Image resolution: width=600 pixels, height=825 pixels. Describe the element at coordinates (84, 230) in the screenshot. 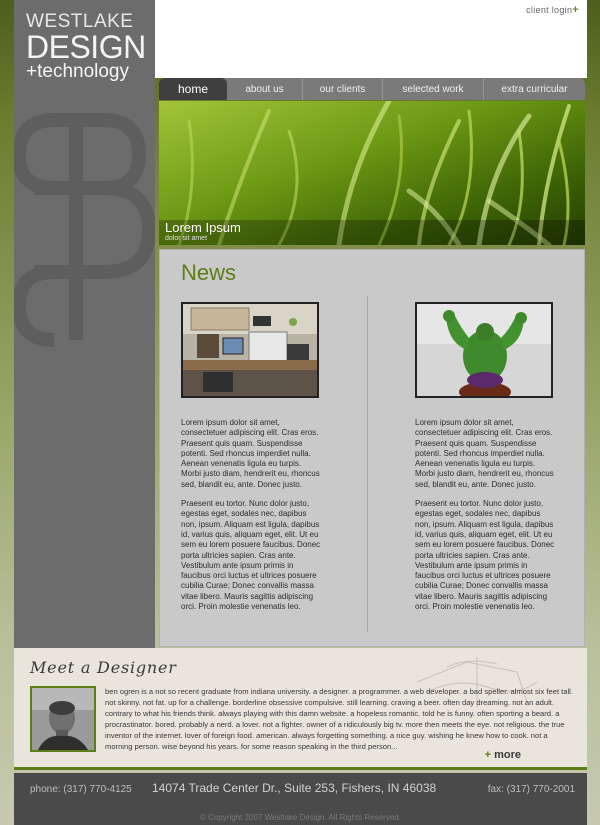

I see `monogram-watermark-icon` at that location.